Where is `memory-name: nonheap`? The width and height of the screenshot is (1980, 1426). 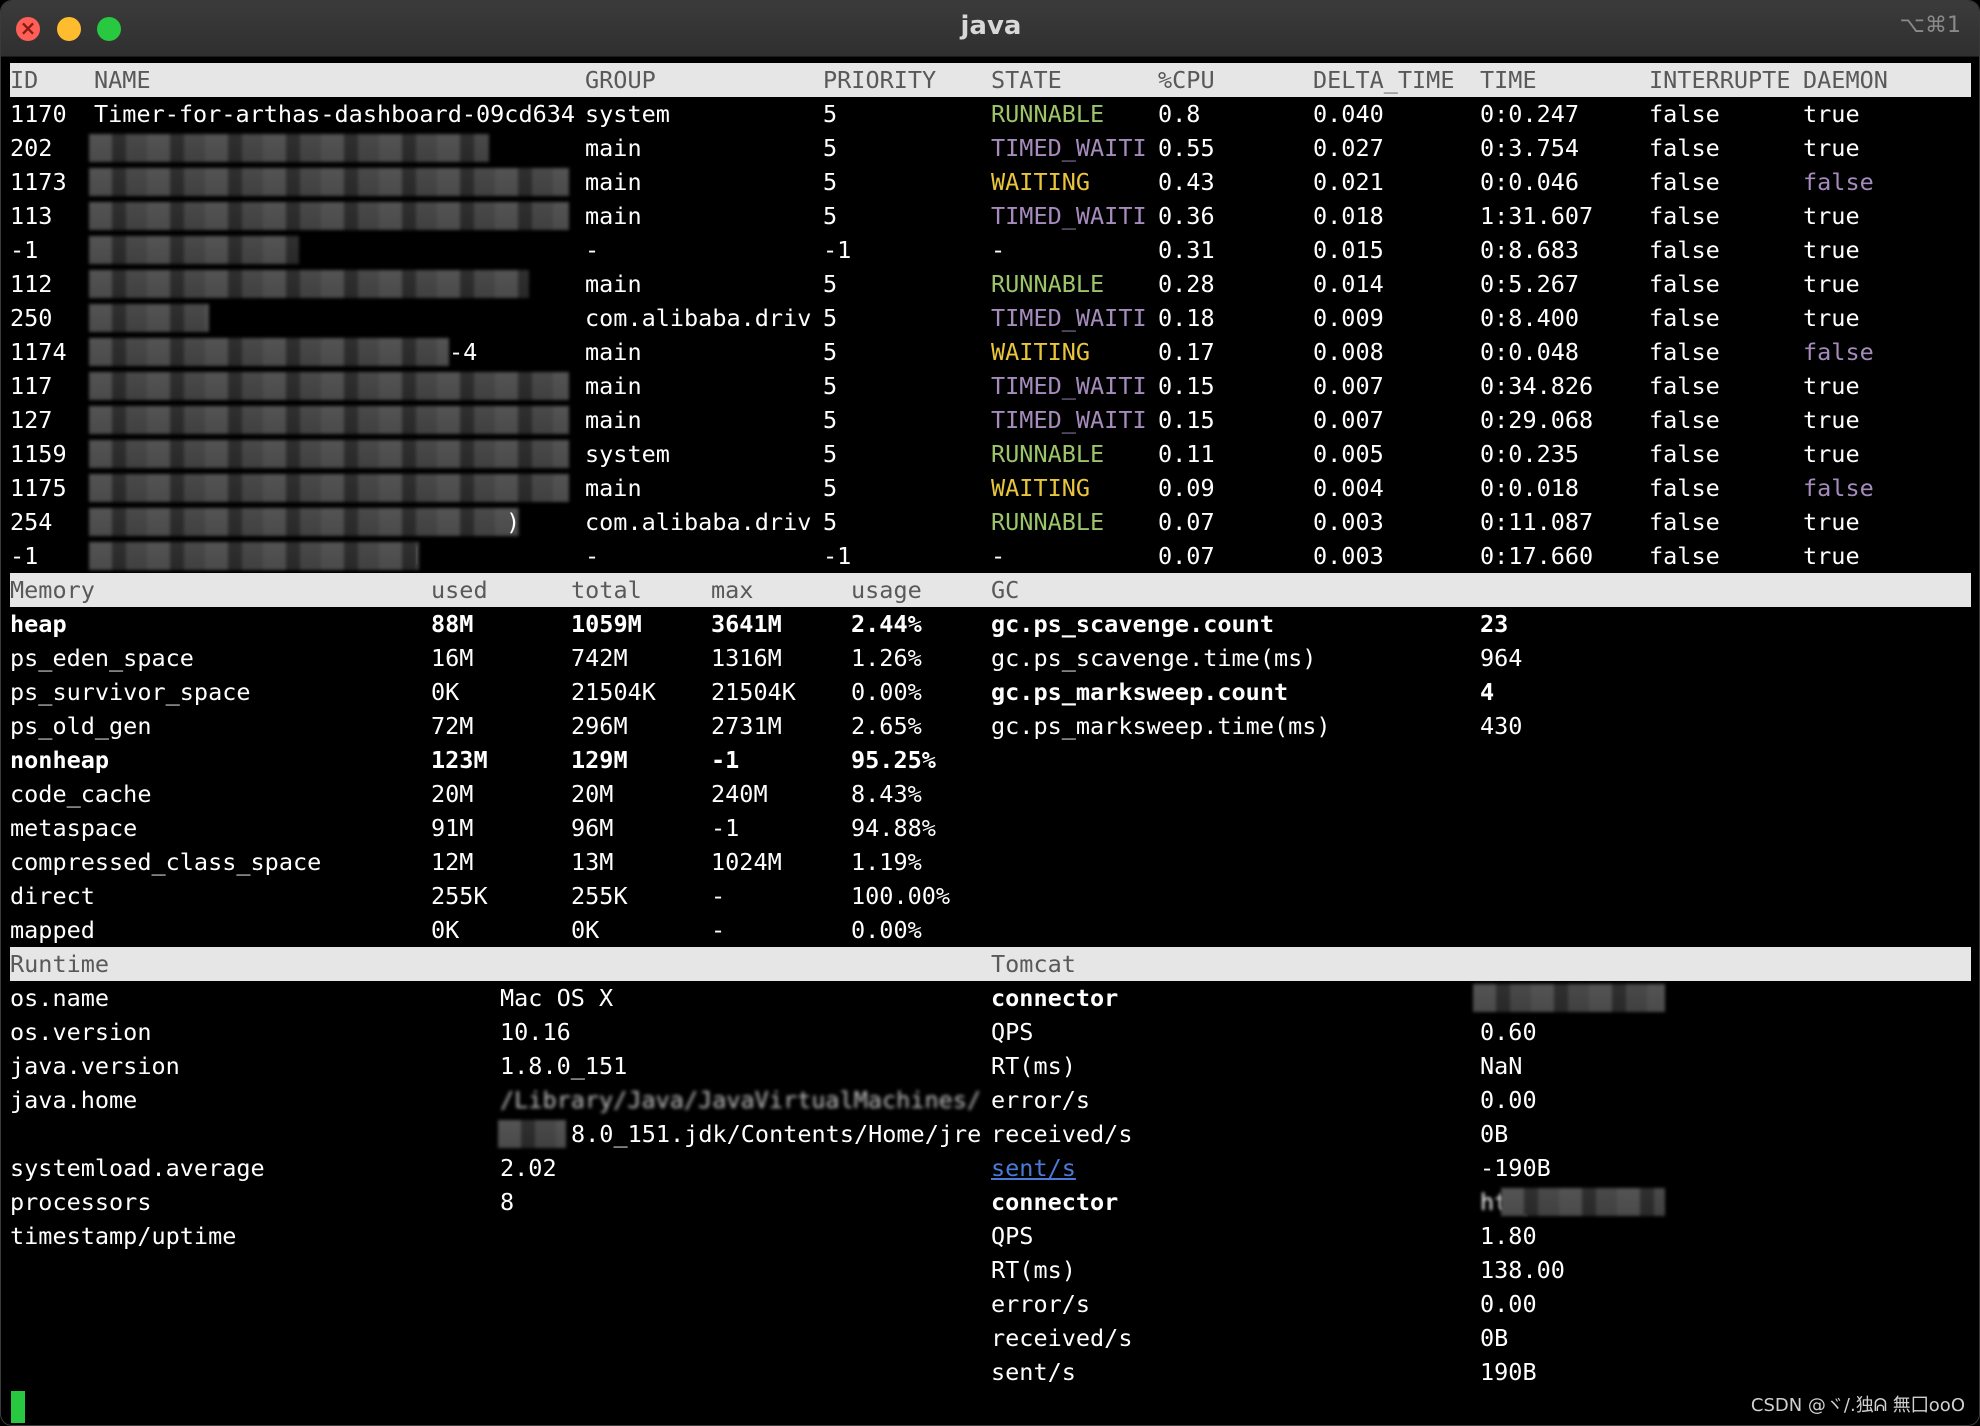
memory-name: nonheap is located at coordinates (60, 760).